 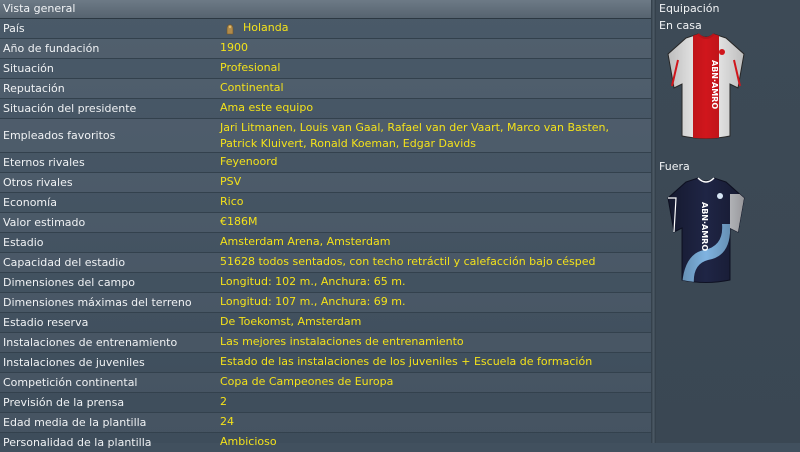 I want to click on row-value: PSV, so click(x=430, y=182).